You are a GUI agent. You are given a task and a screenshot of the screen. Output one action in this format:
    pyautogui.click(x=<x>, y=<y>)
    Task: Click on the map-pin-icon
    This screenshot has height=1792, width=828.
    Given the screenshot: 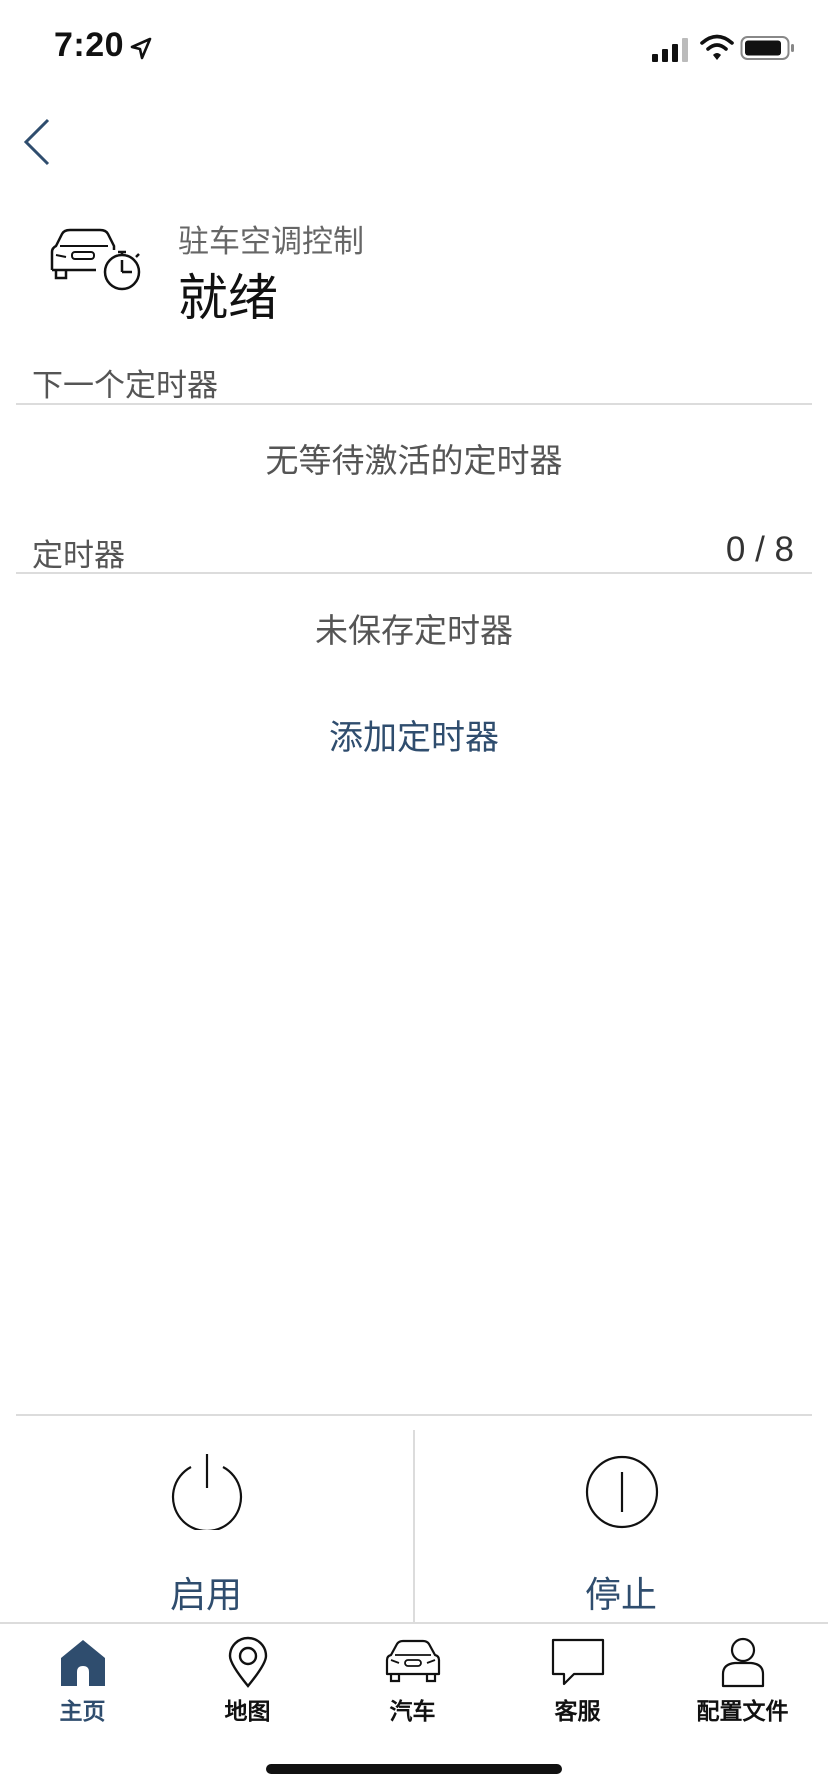 What is the action you would take?
    pyautogui.click(x=248, y=1662)
    